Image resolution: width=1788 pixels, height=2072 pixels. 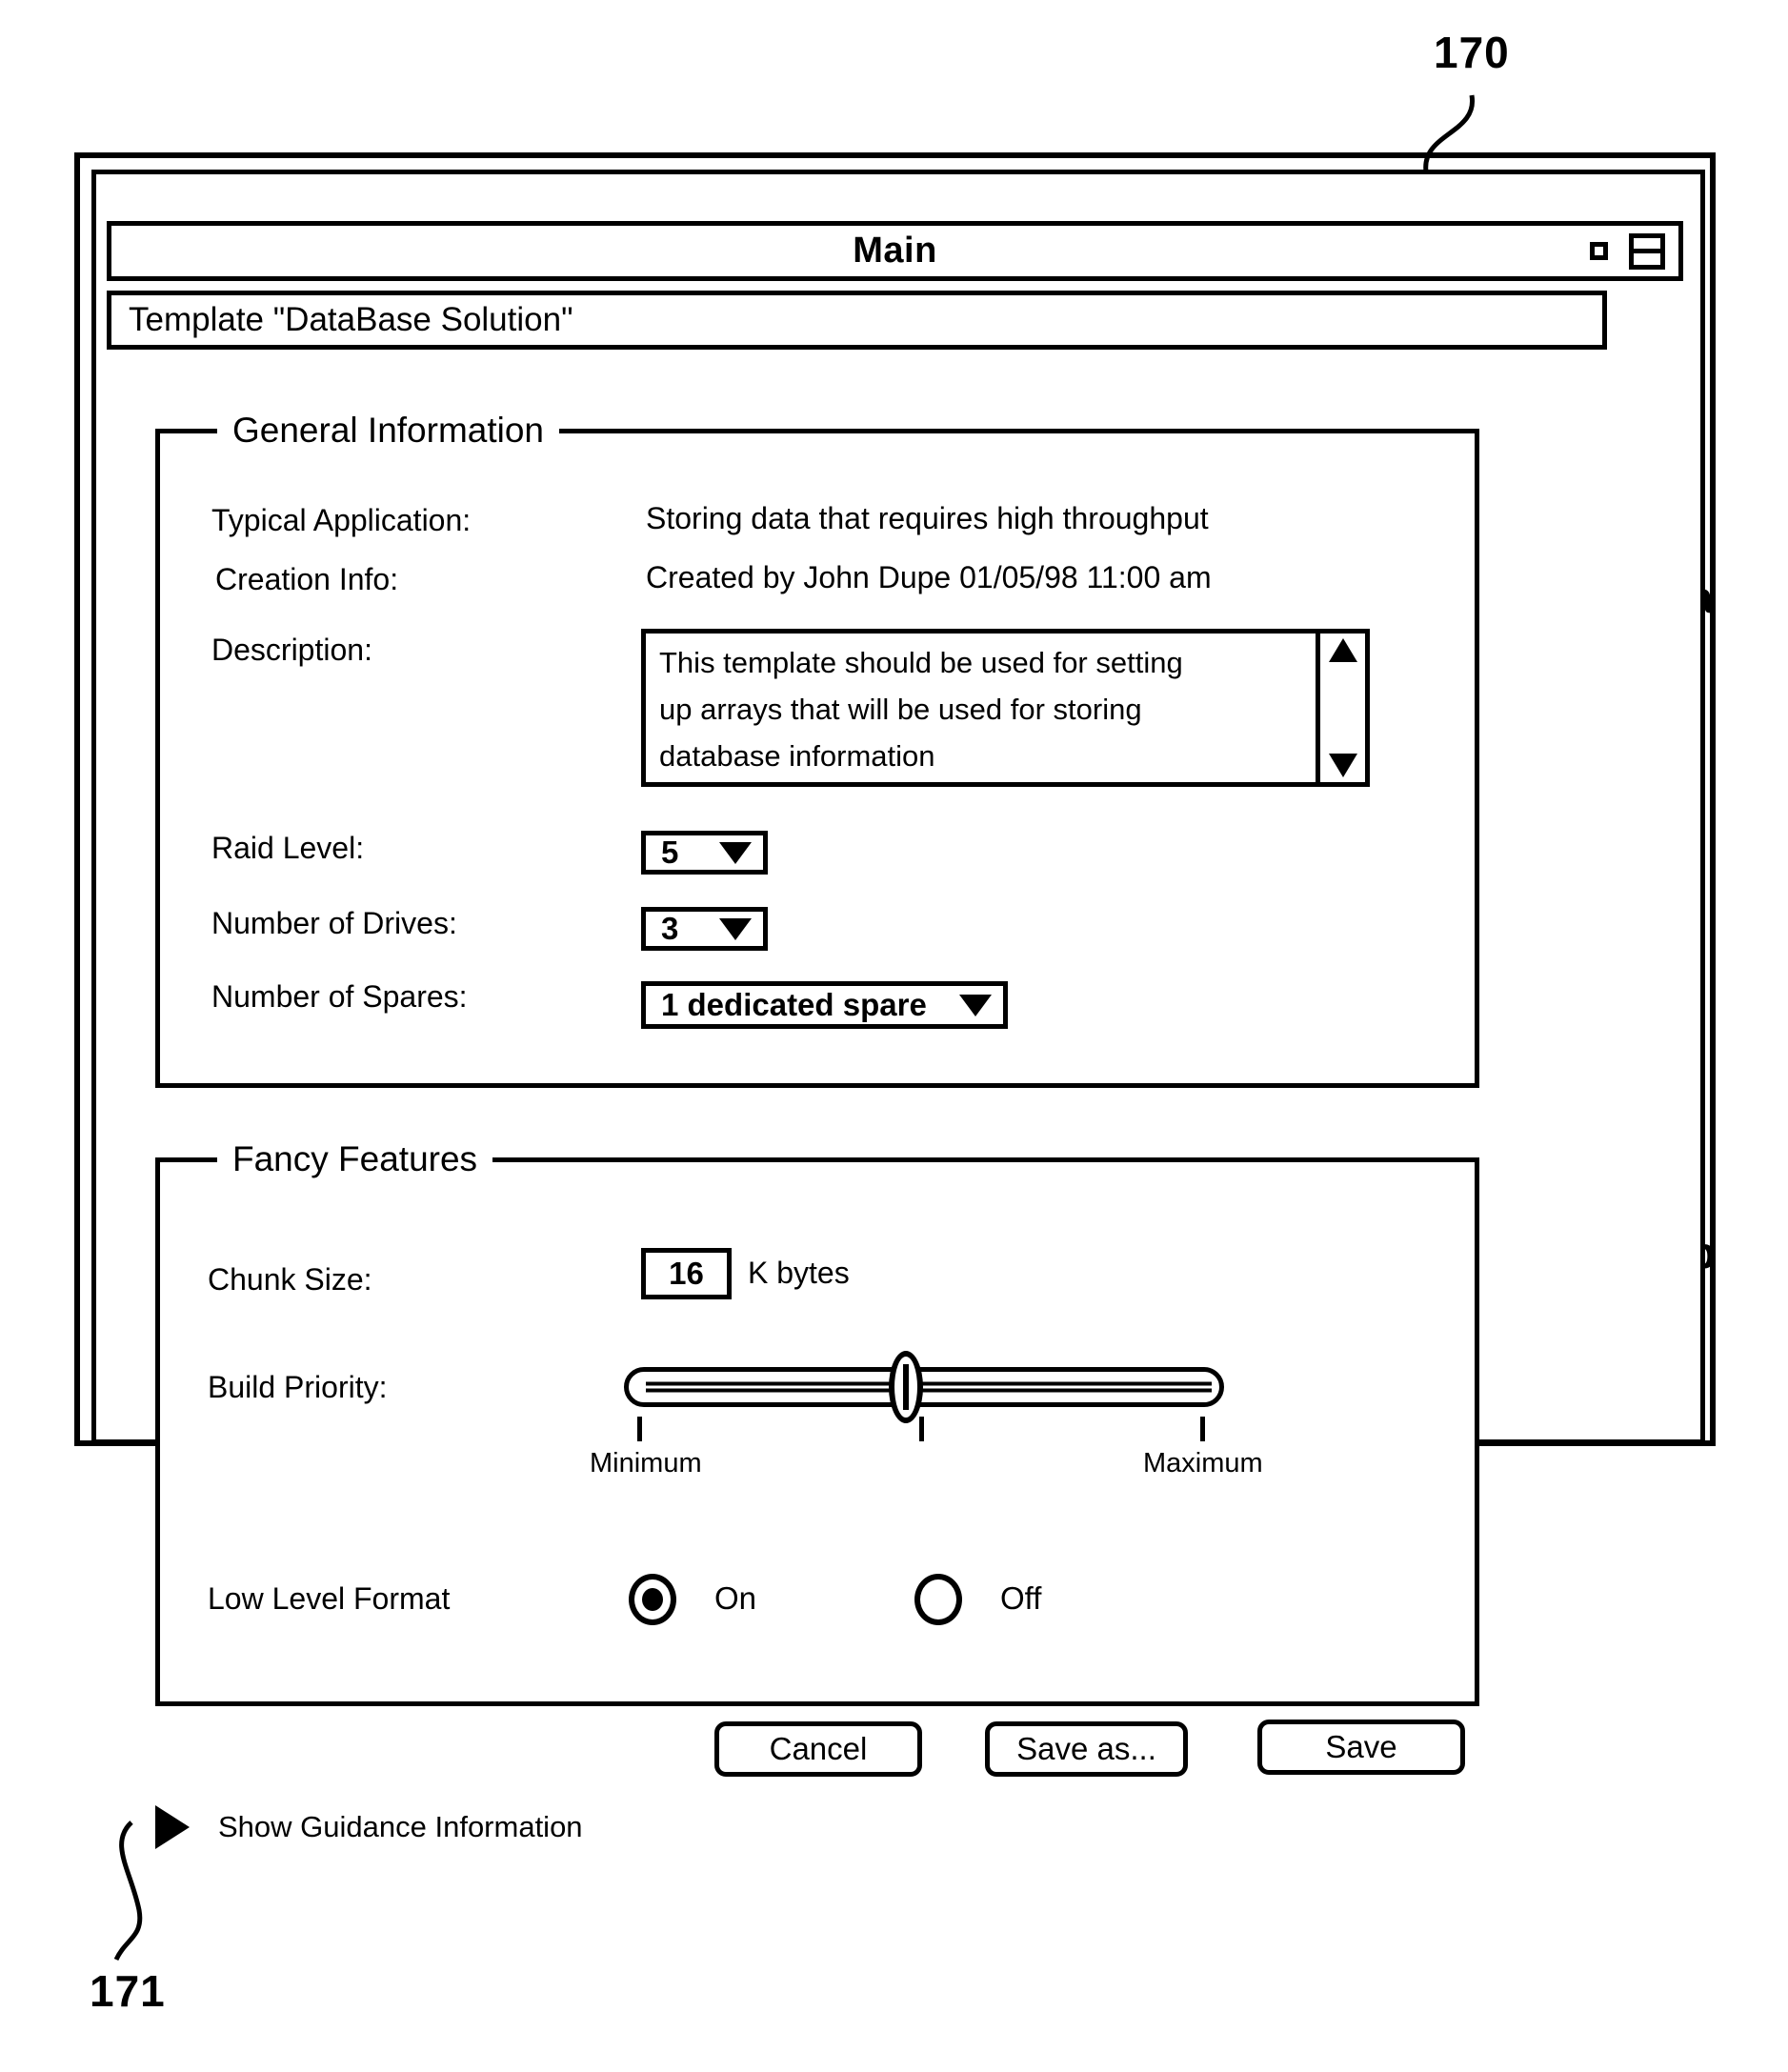 I want to click on fancy-features-legend: Fancy Features, so click(x=355, y=1159).